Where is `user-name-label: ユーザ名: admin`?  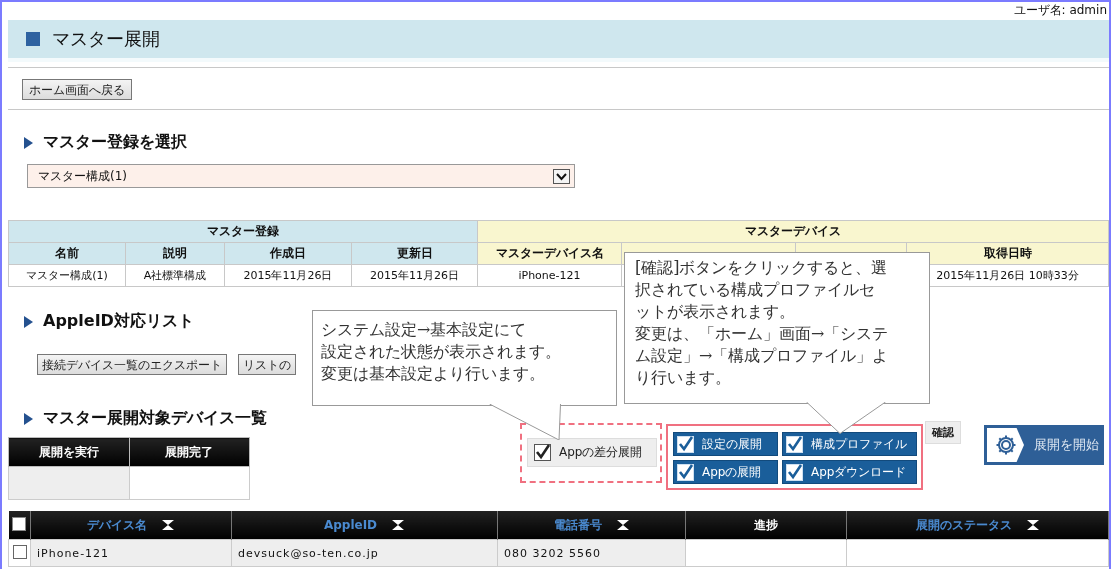 user-name-label: ユーザ名: admin is located at coordinates (1060, 10).